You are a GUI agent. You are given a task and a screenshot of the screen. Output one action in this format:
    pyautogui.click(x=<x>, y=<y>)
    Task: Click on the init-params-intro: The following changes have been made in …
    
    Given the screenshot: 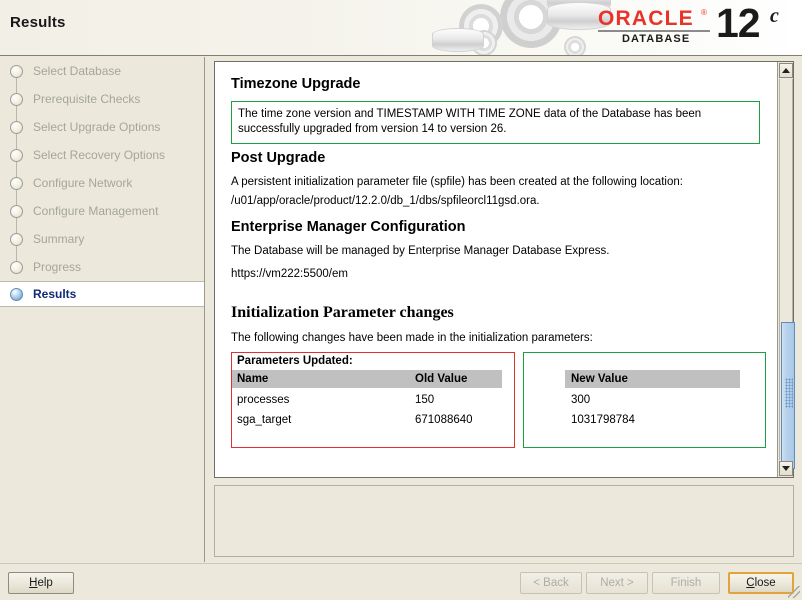 What is the action you would take?
    pyautogui.click(x=412, y=338)
    